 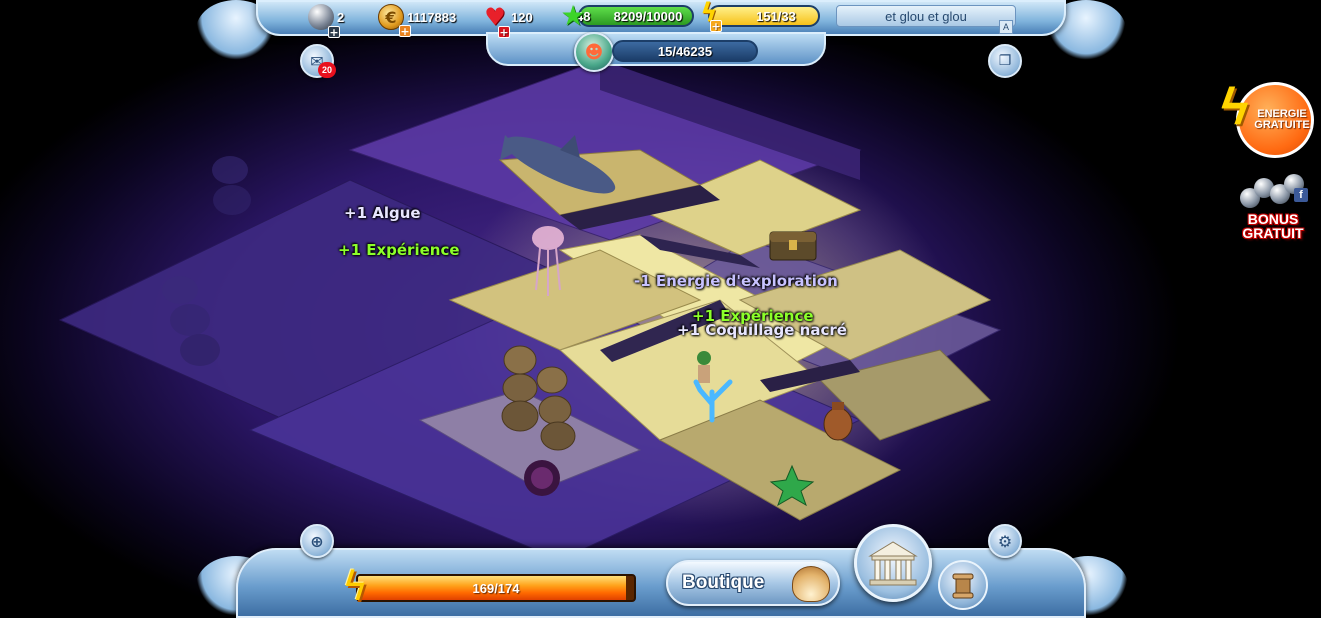 I want to click on compass-icon: ⊕, so click(x=317, y=541).